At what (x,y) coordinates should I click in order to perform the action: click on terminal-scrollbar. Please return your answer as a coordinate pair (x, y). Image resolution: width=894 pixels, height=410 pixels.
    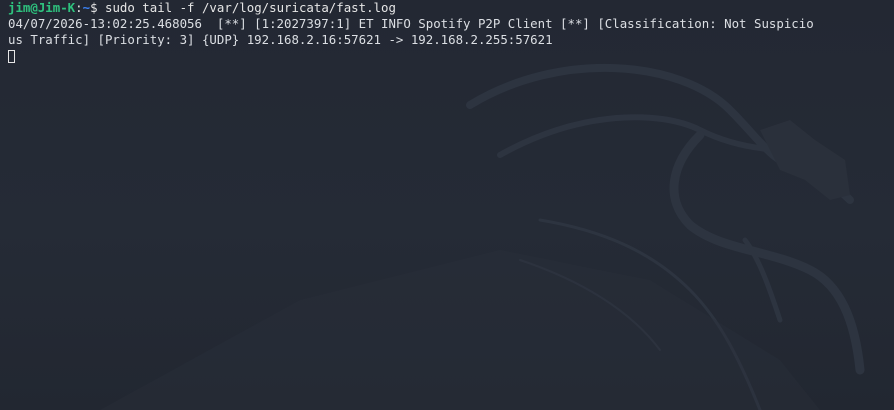
    Looking at the image, I should click on (891, 205).